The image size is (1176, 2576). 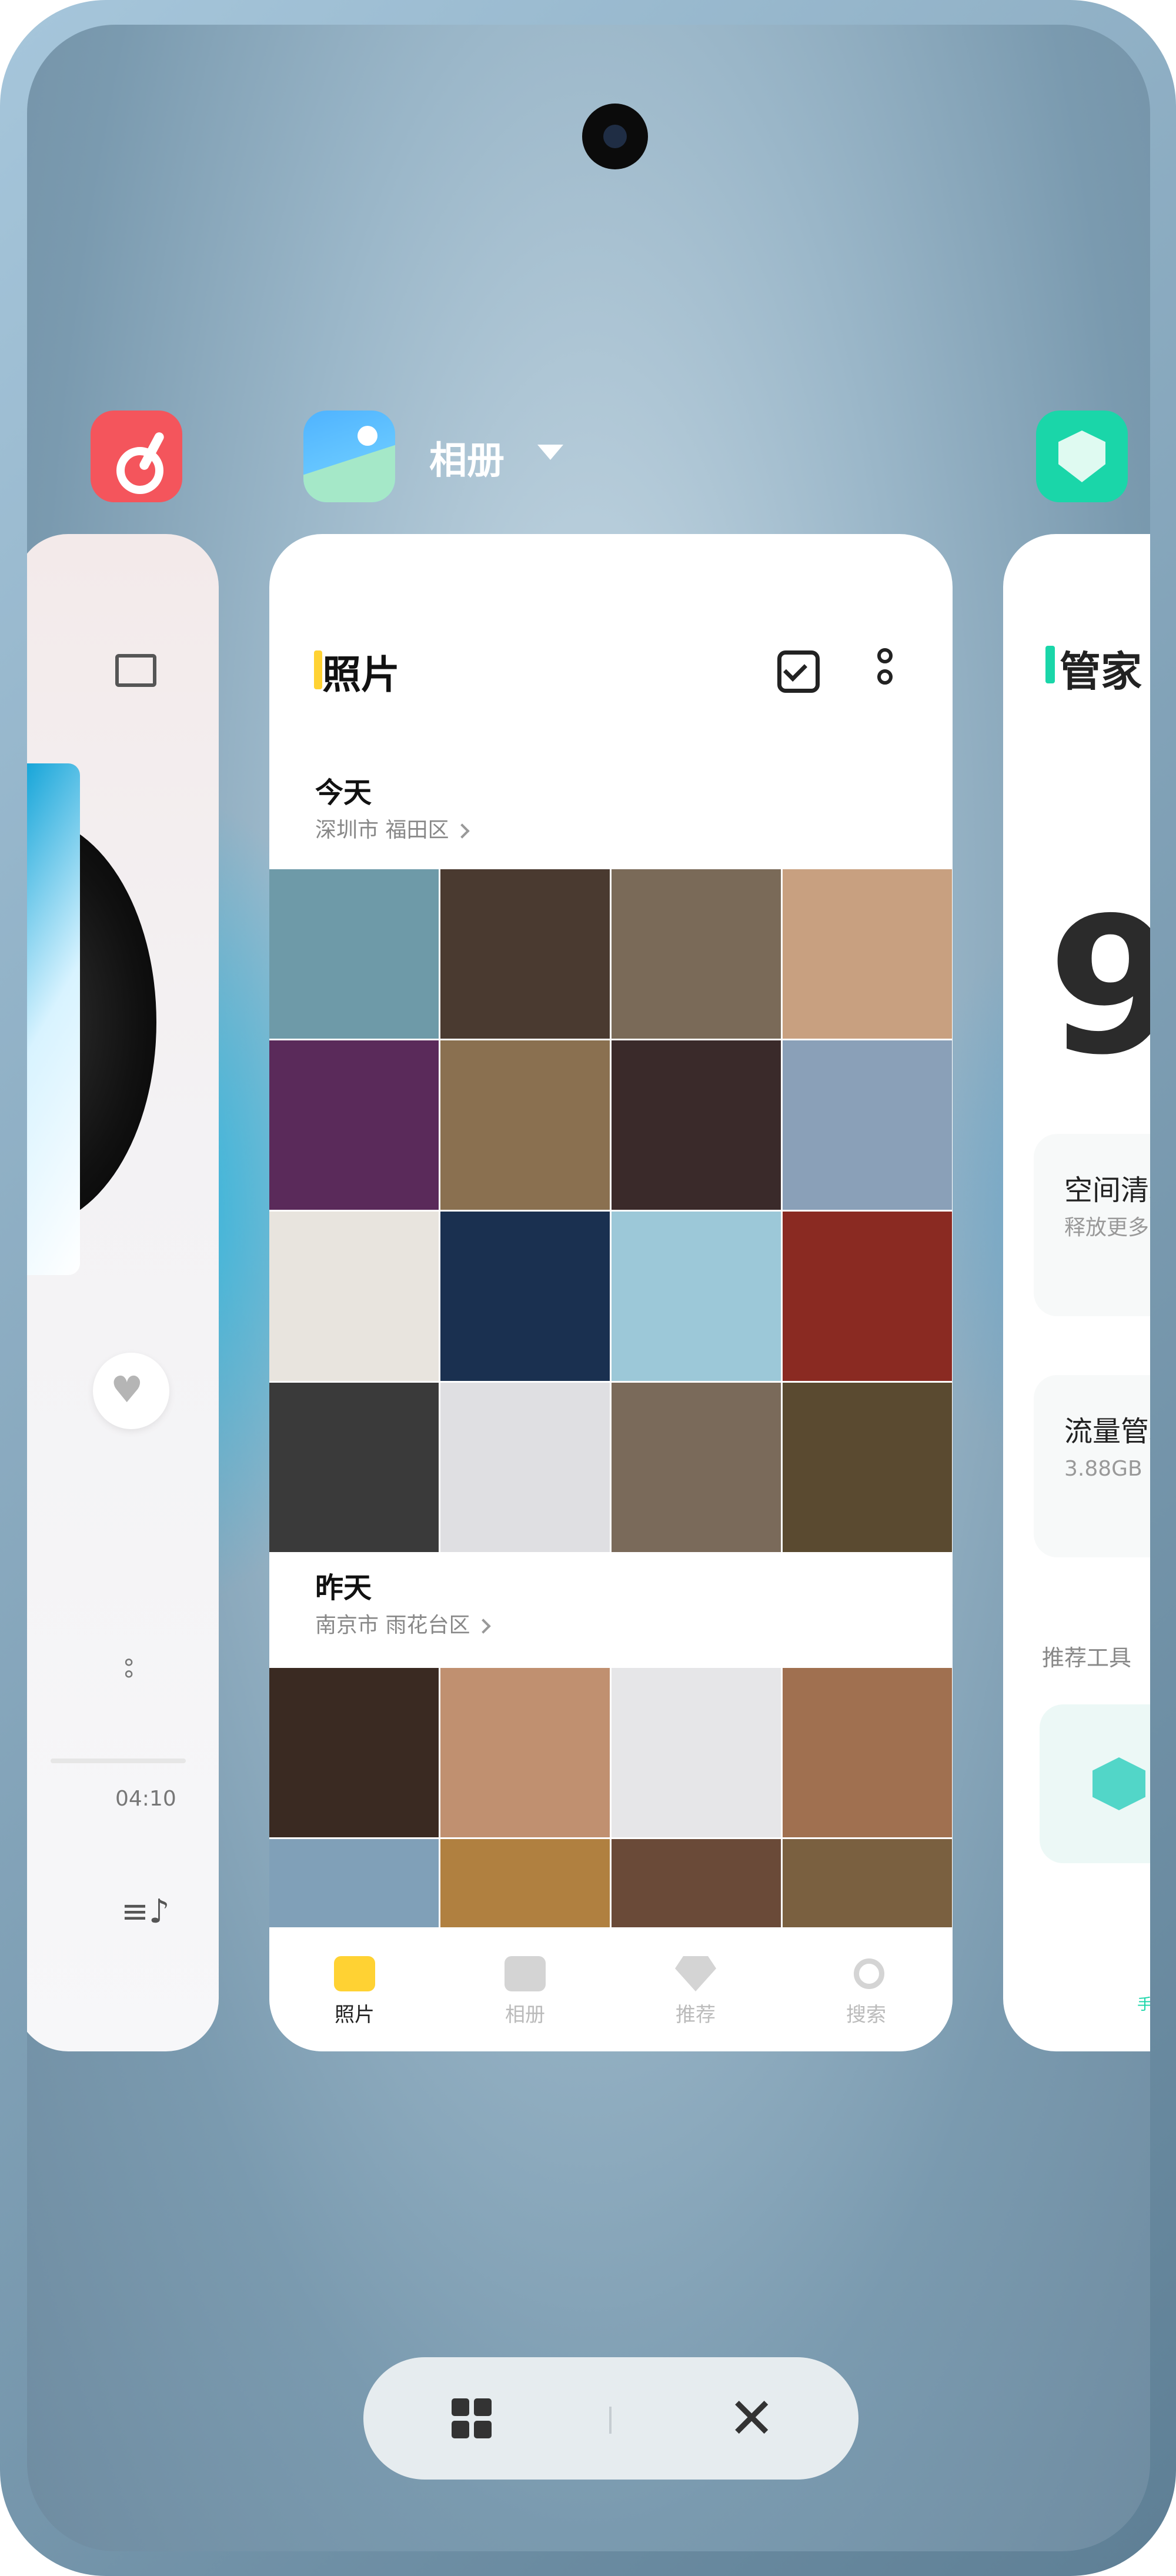 What do you see at coordinates (550, 452) in the screenshot?
I see `chevron-down-icon` at bounding box center [550, 452].